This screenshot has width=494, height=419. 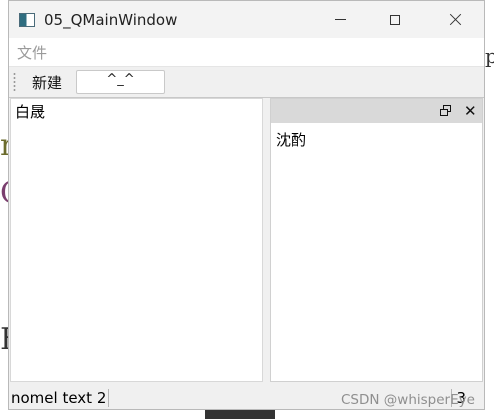 I want to click on minimize-button, so click(x=340, y=19).